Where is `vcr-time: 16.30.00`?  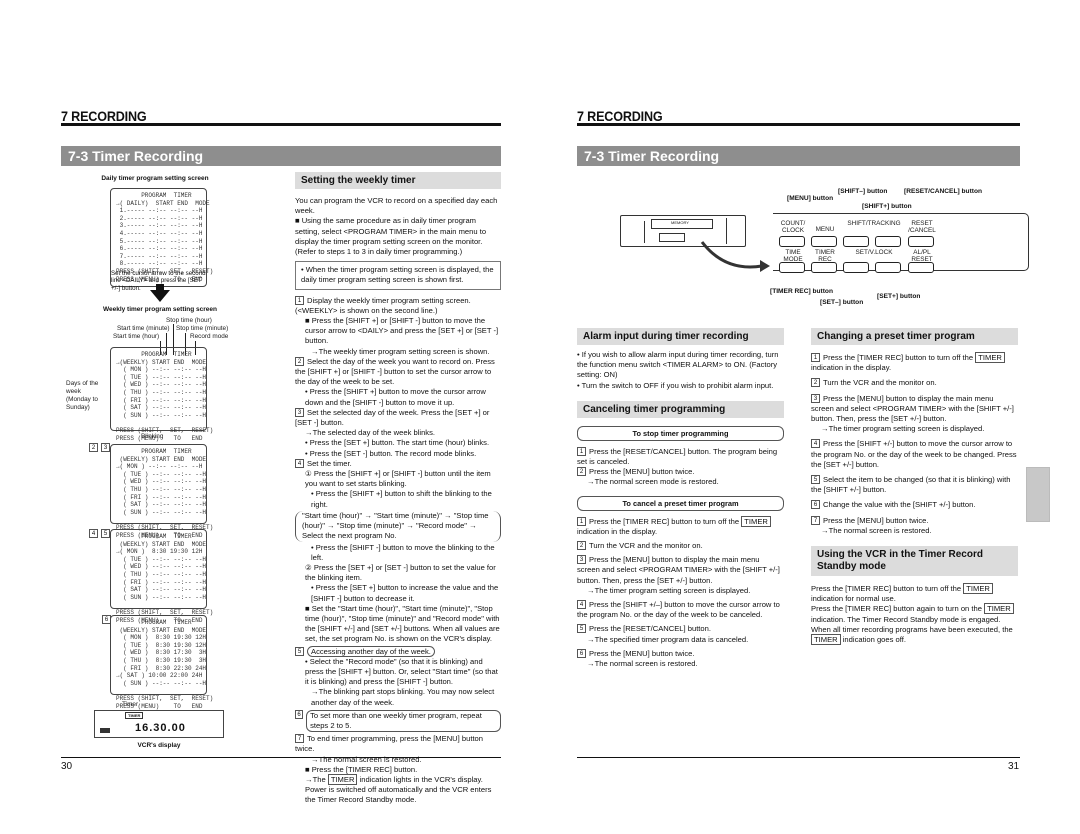 vcr-time: 16.30.00 is located at coordinates (160, 728).